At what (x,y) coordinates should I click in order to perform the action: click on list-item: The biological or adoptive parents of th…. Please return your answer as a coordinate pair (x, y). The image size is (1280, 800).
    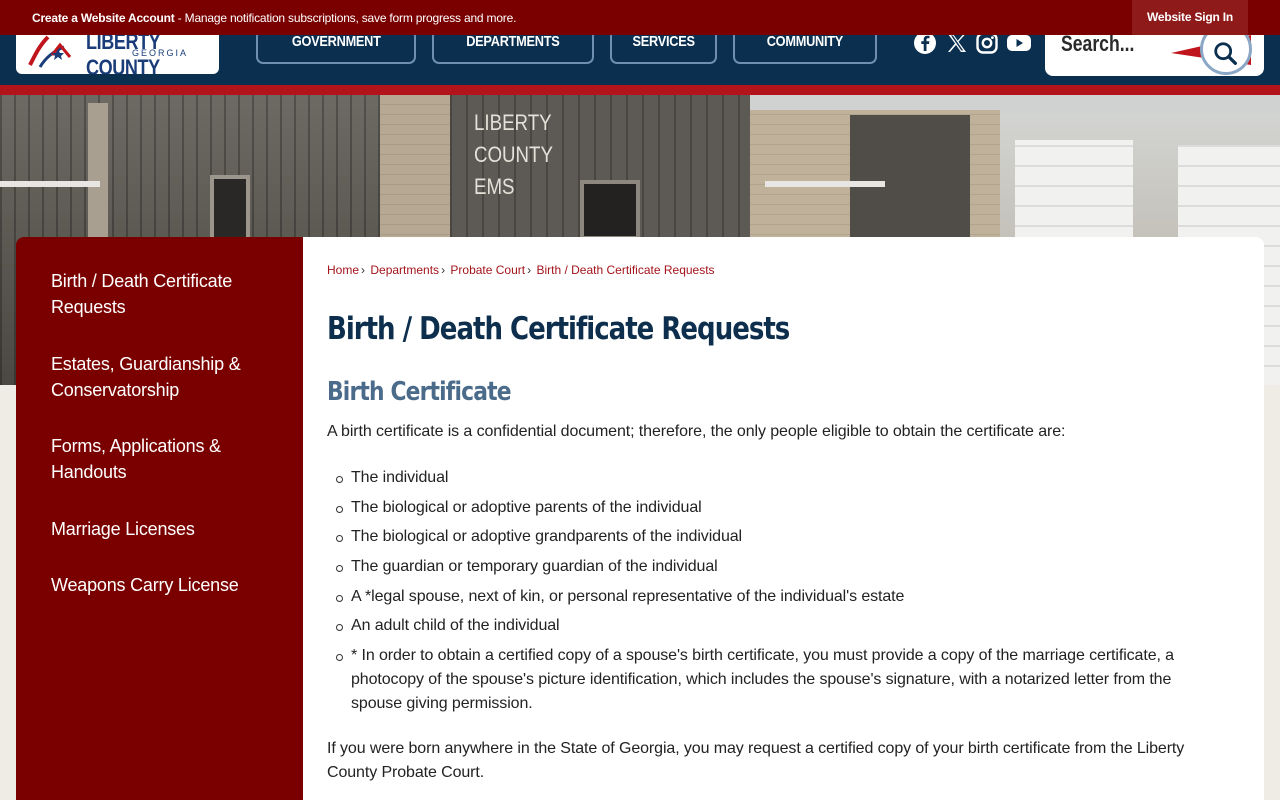
    Looking at the image, I should click on (778, 508).